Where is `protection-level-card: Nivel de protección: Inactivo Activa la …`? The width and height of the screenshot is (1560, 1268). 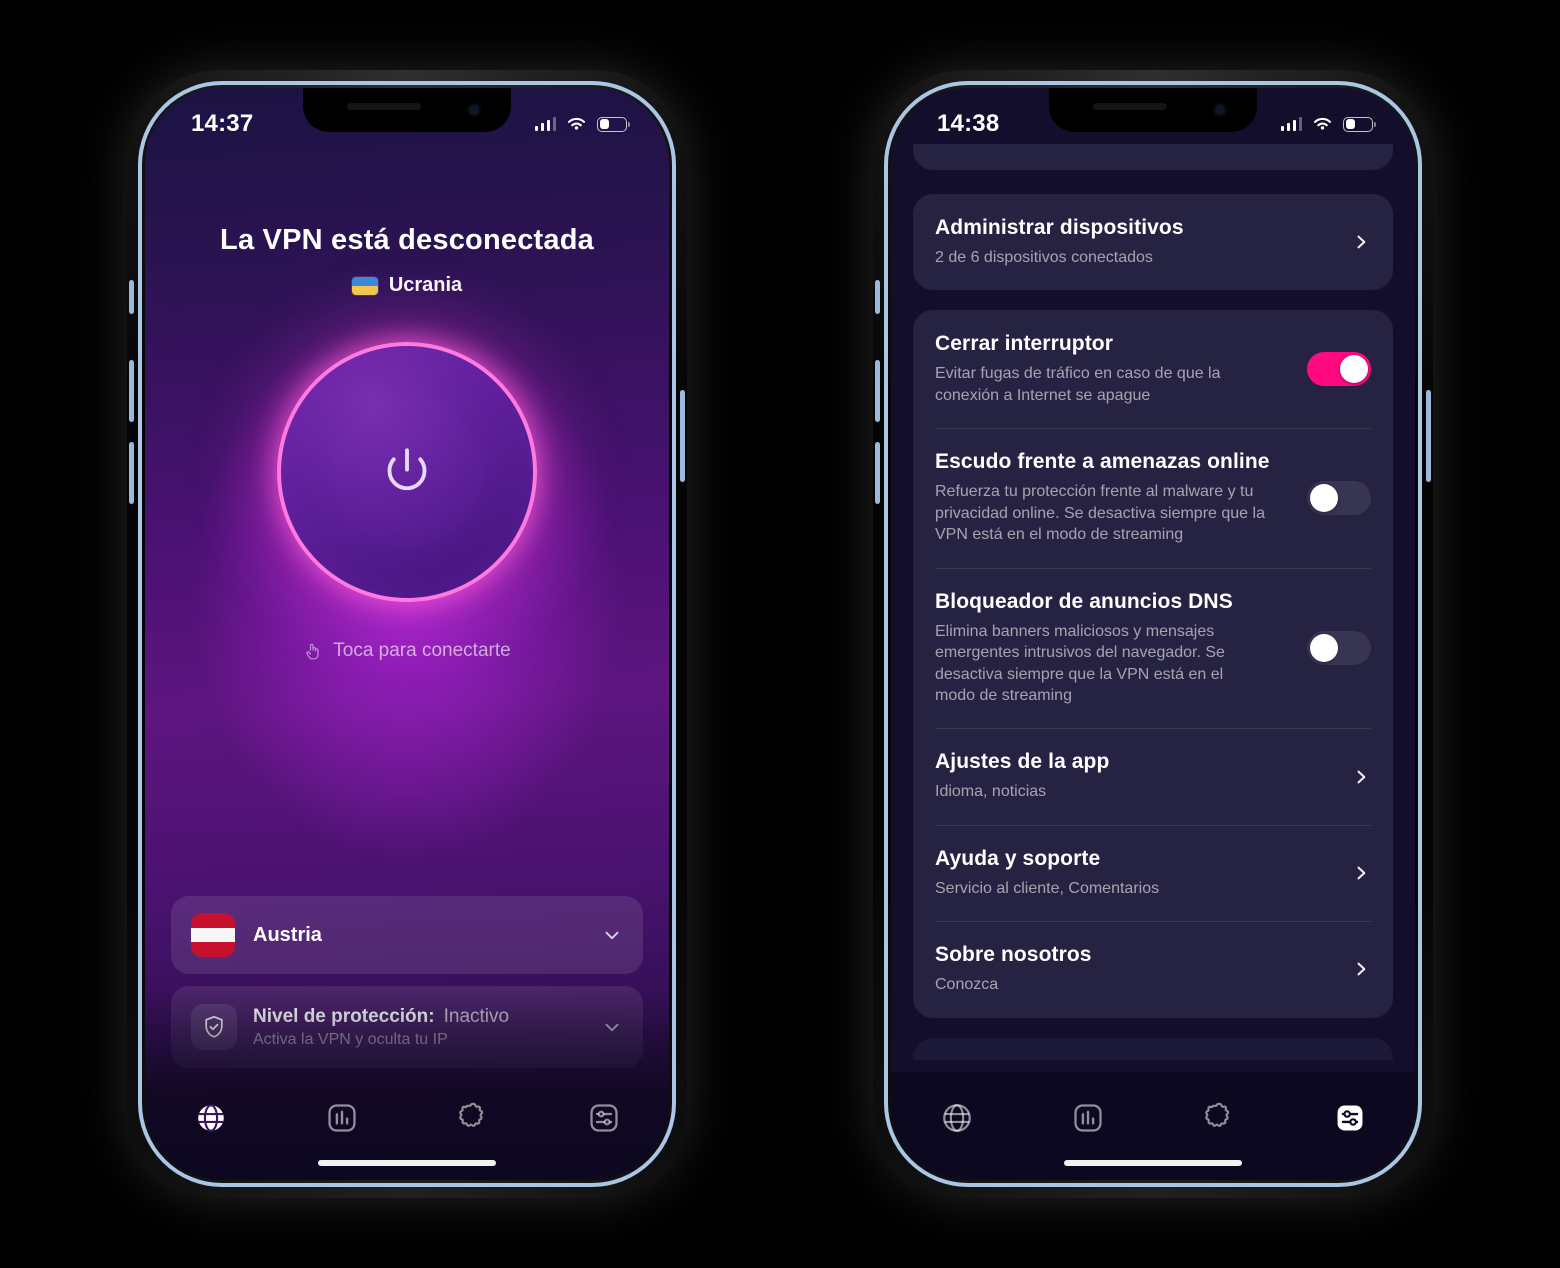
protection-level-card: Nivel de protección: Inactivo Activa la … is located at coordinates (407, 1027).